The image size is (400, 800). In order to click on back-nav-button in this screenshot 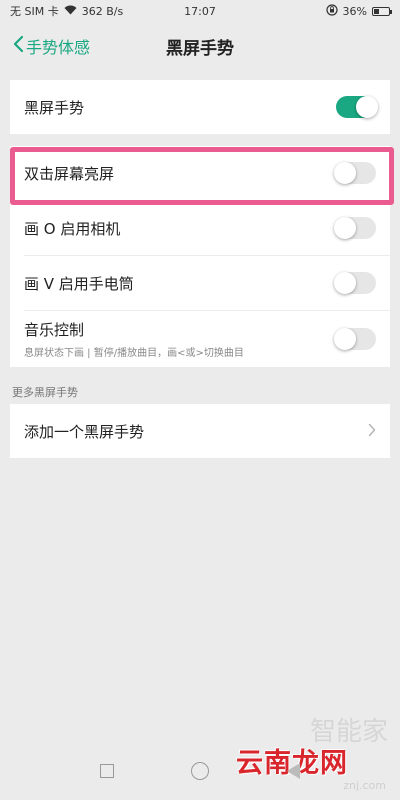, I will do `click(293, 771)`.